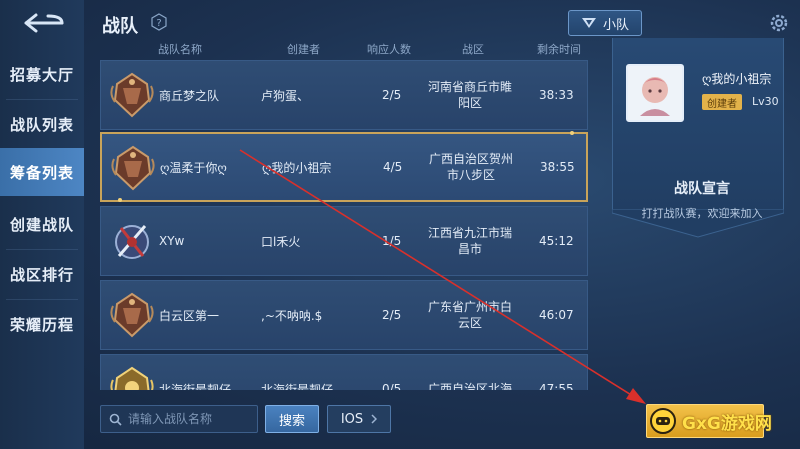 The width and height of the screenshot is (800, 449). What do you see at coordinates (374, 419) in the screenshot?
I see `chevron-right-icon` at bounding box center [374, 419].